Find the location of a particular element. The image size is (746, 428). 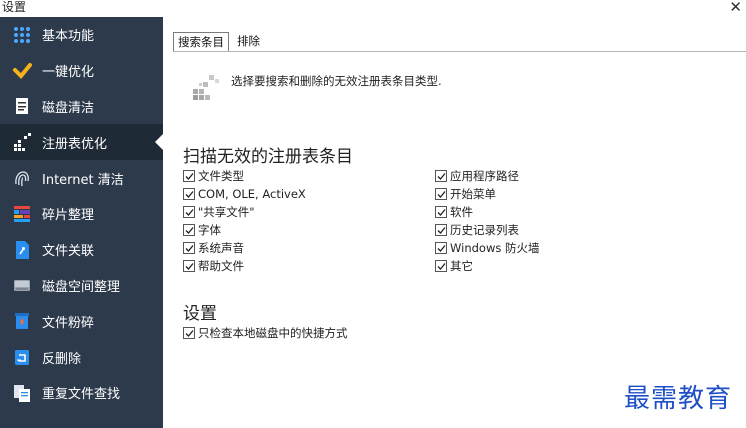

sidebar-item-disk-space: 磁盘空间整理 is located at coordinates (81, 286).